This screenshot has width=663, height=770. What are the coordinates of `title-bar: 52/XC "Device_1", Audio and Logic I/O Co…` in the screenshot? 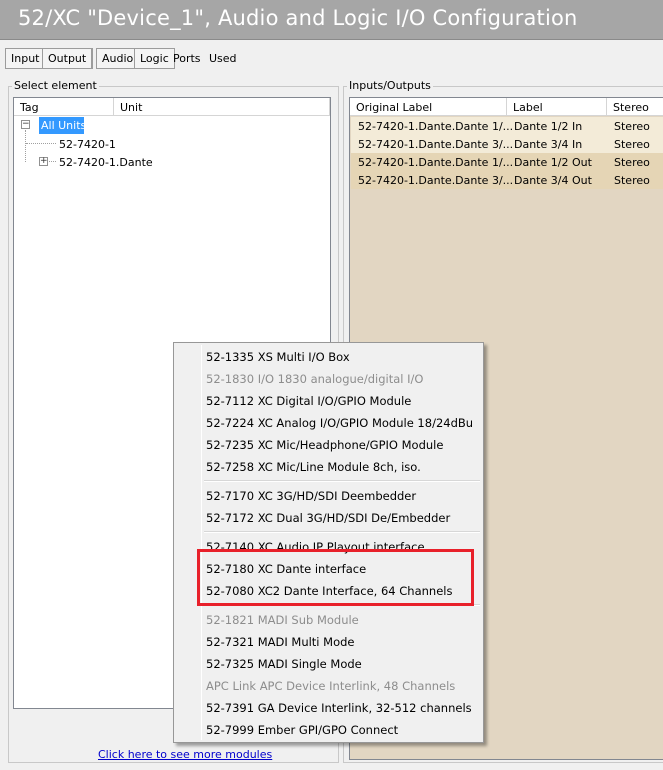 It's located at (331, 20).